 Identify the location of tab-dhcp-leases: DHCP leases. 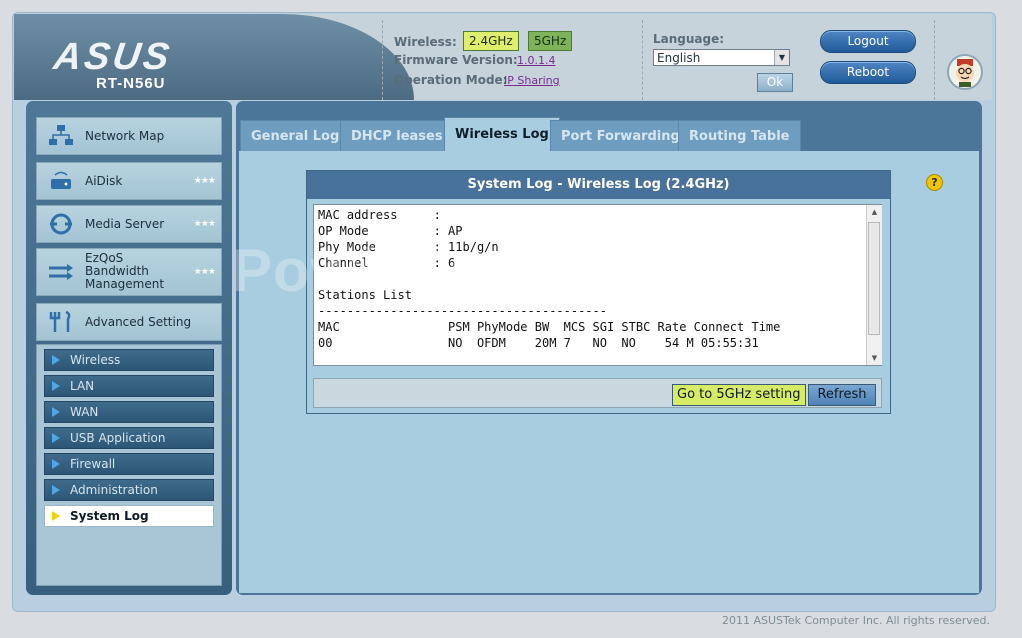
(397, 135).